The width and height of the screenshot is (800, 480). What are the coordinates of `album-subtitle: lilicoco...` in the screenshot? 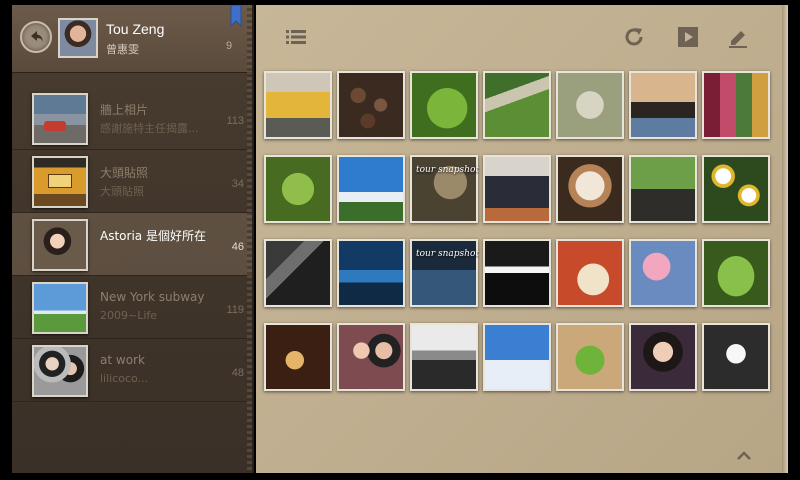 It's located at (124, 378).